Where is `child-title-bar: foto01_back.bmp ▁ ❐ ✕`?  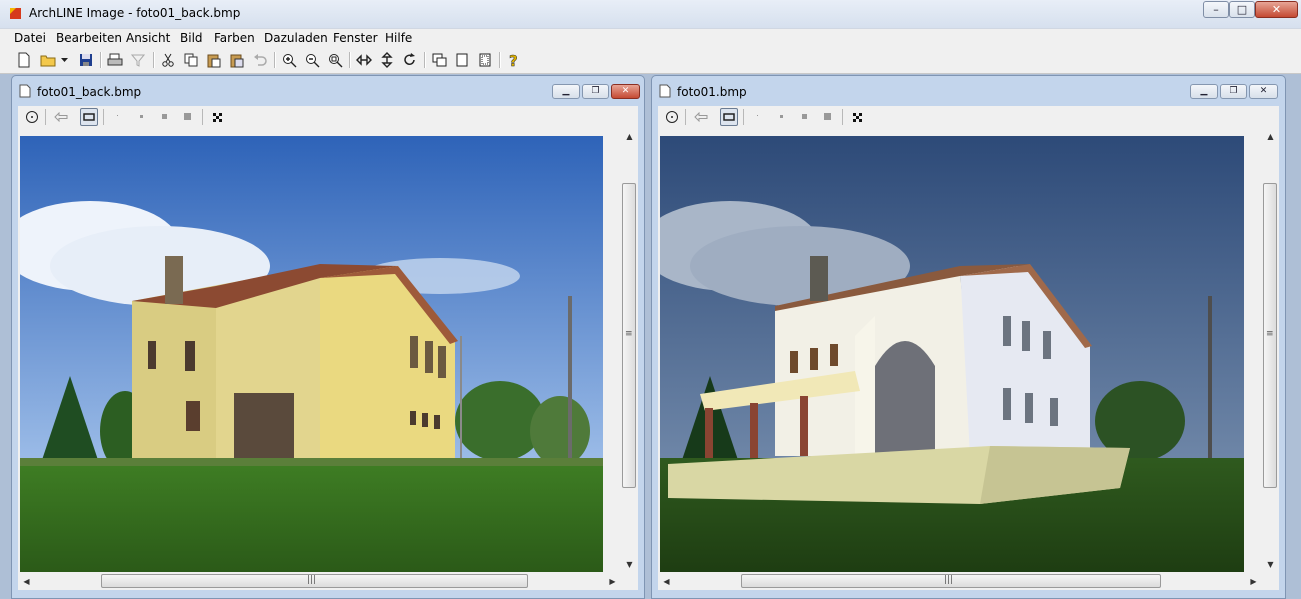 child-title-bar: foto01_back.bmp ▁ ❐ ✕ is located at coordinates (328, 91).